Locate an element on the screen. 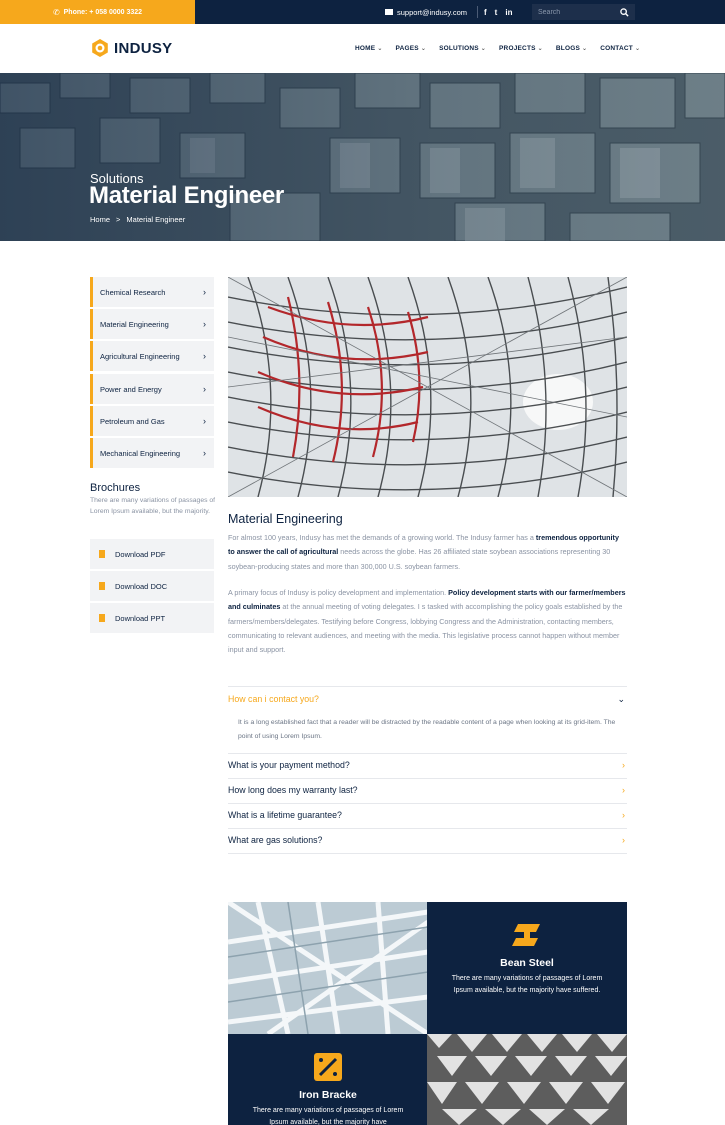 This screenshot has height=1125, width=725. phone-text: Phone: + 058 0000 3322 is located at coordinates (103, 12).